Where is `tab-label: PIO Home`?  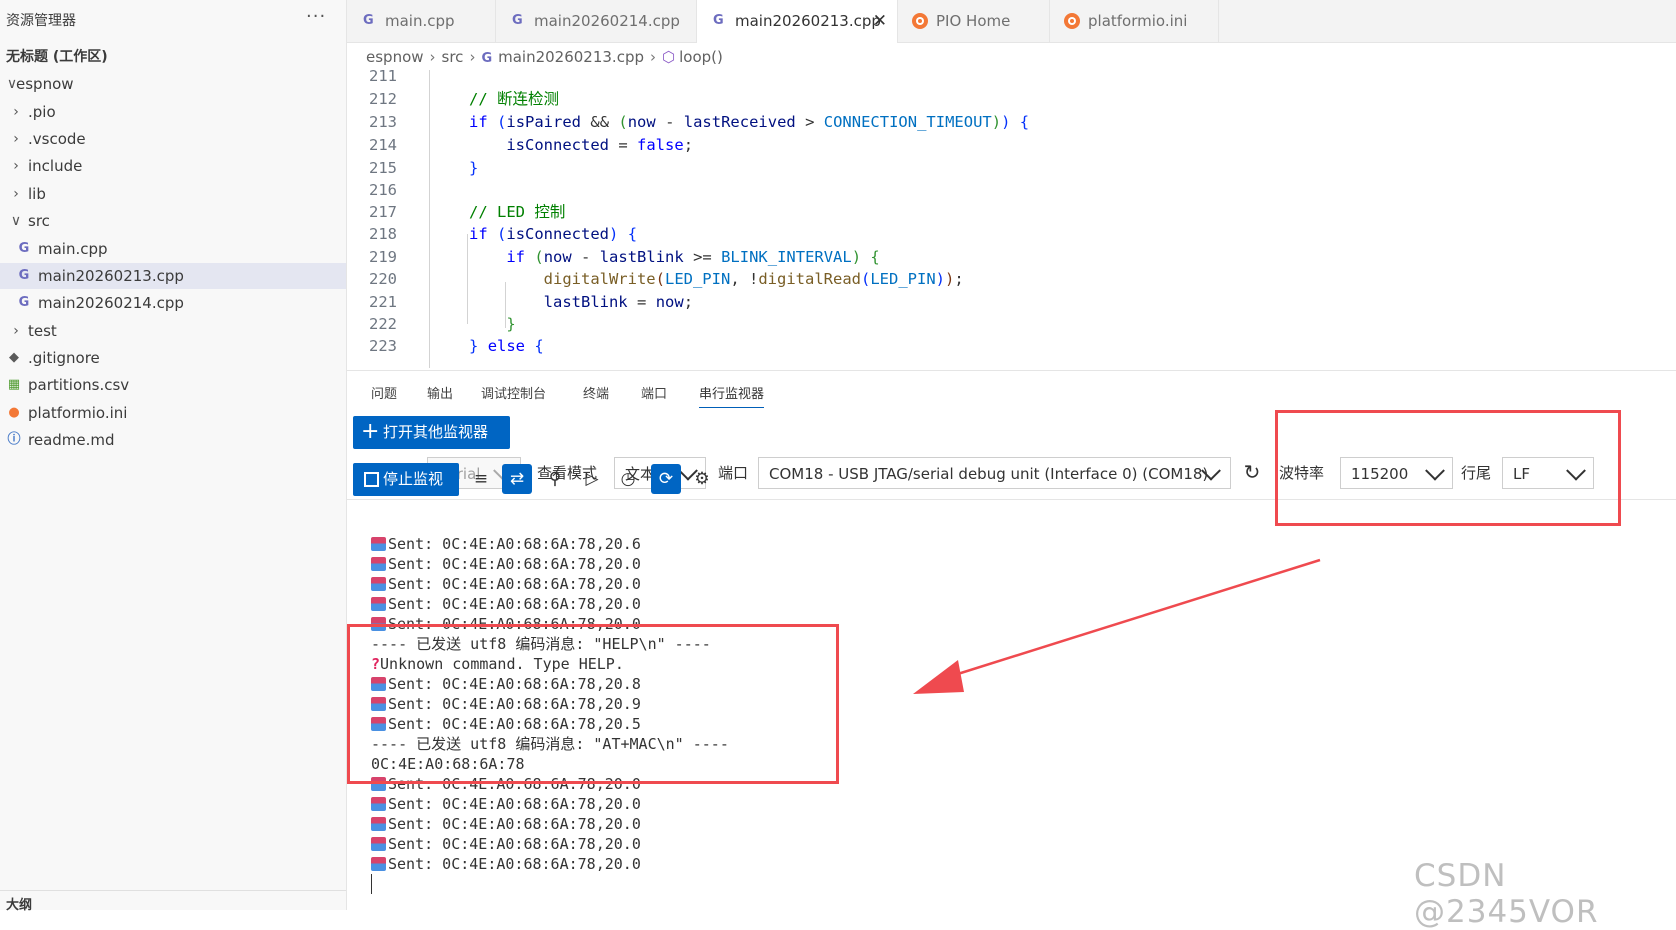
tab-label: PIO Home is located at coordinates (973, 21).